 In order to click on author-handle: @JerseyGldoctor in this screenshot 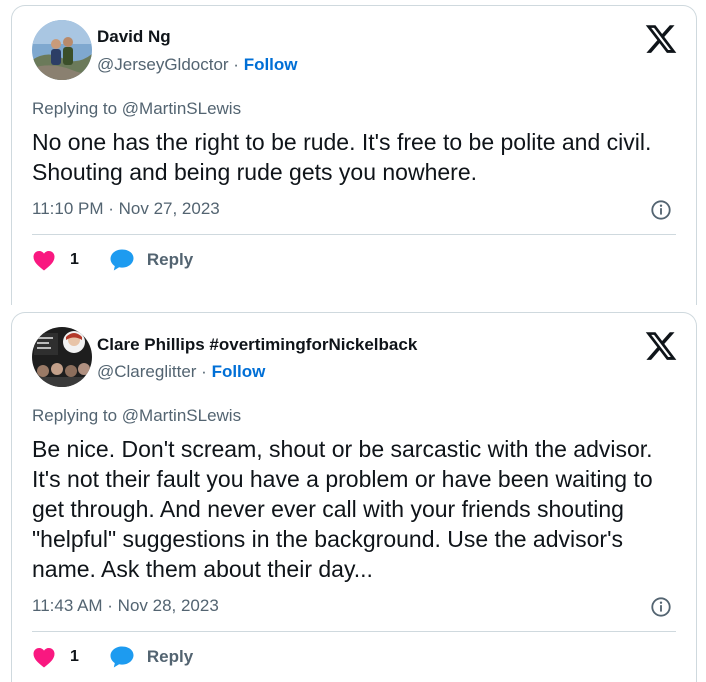, I will do `click(163, 64)`.